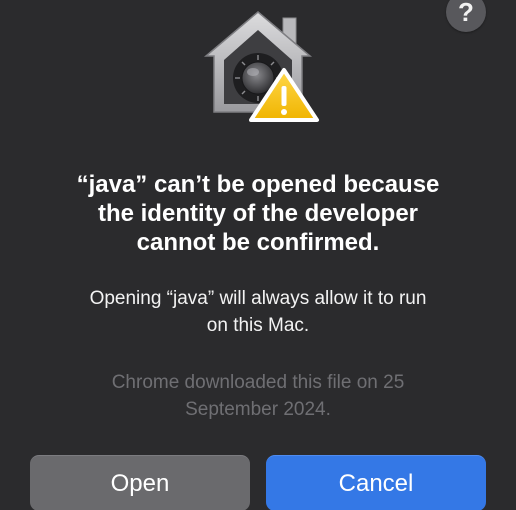 This screenshot has height=510, width=516. I want to click on cancel-button: Cancel, so click(376, 482).